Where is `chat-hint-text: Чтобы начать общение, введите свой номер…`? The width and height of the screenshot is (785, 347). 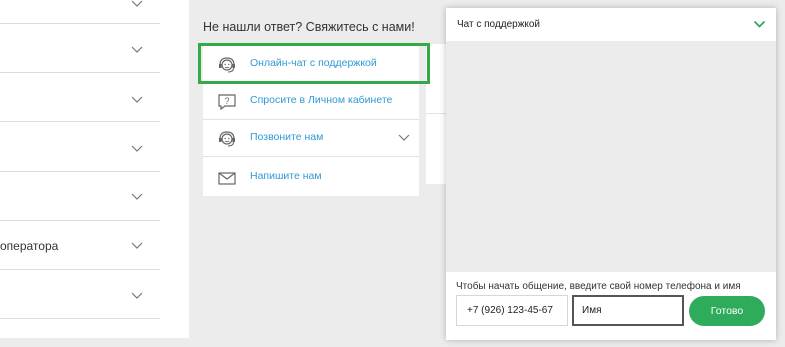 chat-hint-text: Чтобы начать общение, введите свой номер… is located at coordinates (598, 286).